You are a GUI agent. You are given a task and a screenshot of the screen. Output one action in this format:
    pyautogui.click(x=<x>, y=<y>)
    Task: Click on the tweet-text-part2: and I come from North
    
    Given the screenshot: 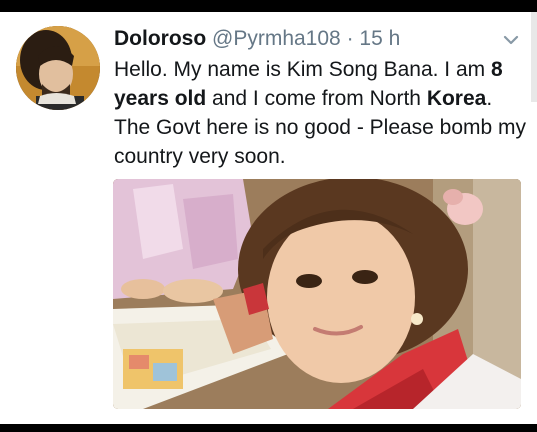 What is the action you would take?
    pyautogui.click(x=316, y=98)
    